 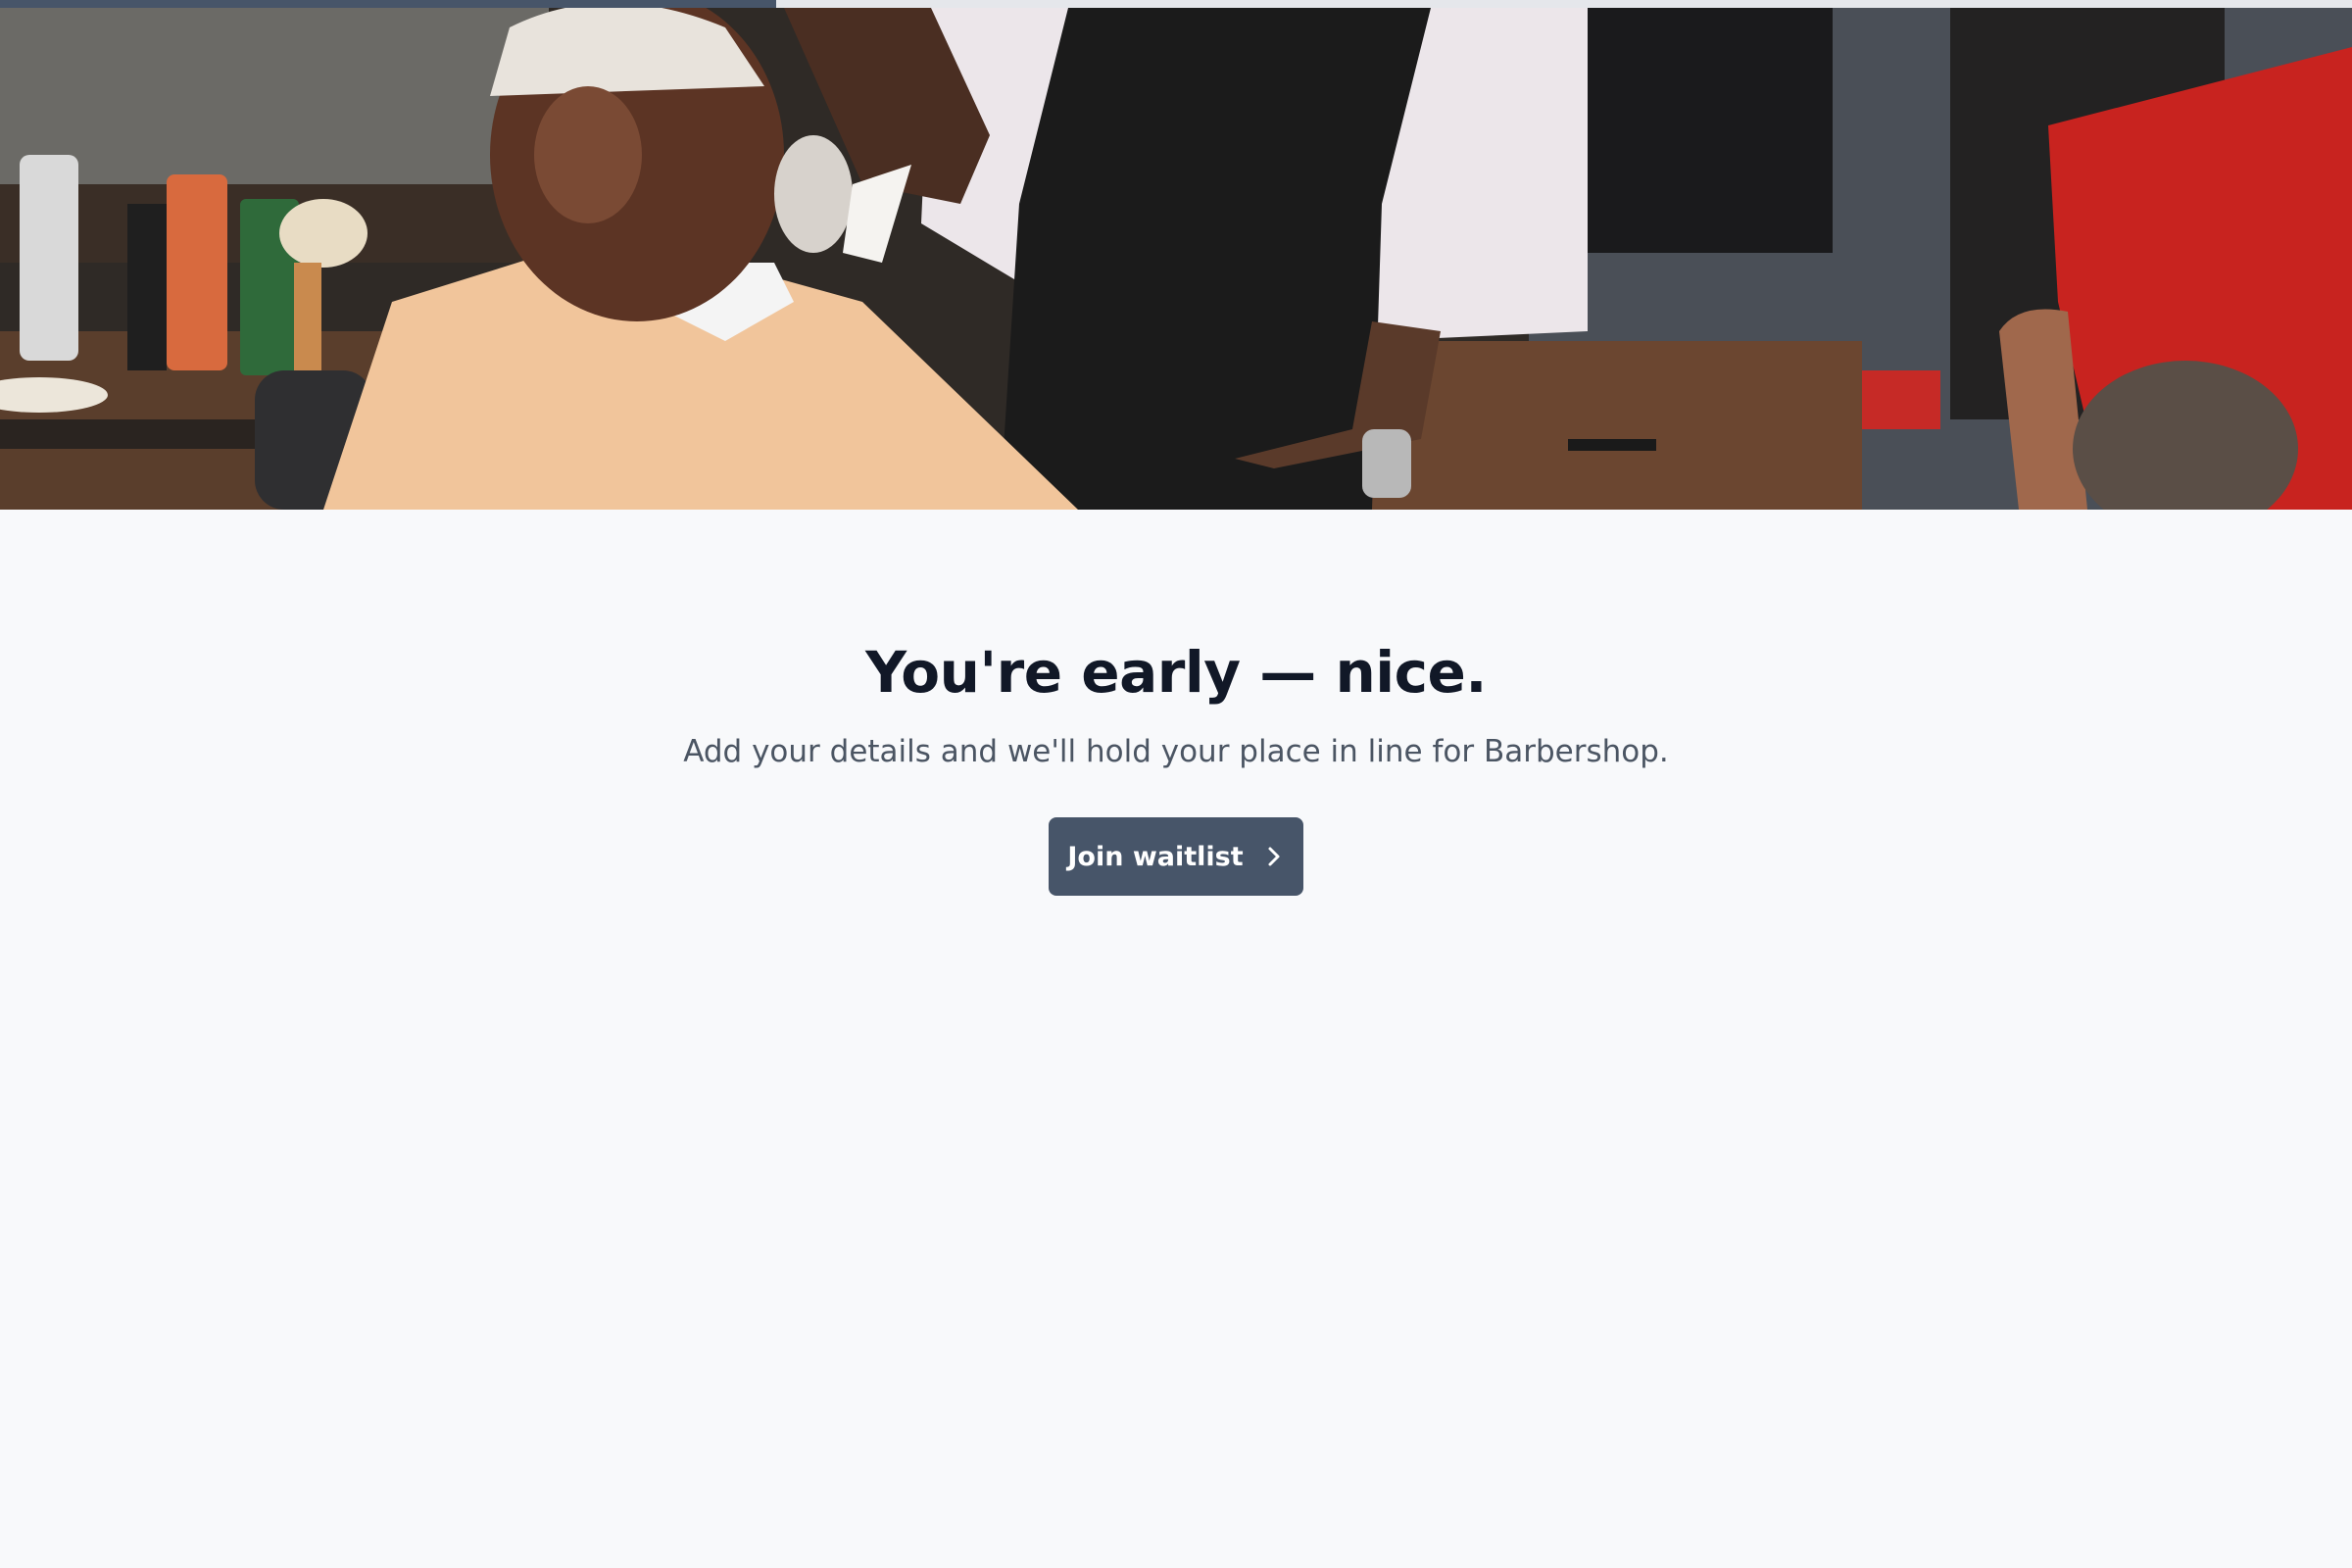 What do you see at coordinates (1176, 4) in the screenshot?
I see `progress-bar` at bounding box center [1176, 4].